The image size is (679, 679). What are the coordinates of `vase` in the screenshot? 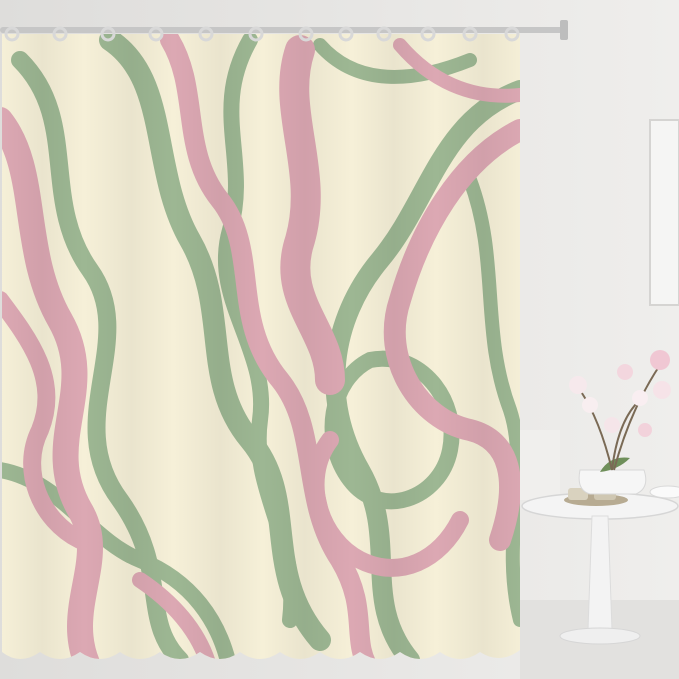 It's located at (612, 482).